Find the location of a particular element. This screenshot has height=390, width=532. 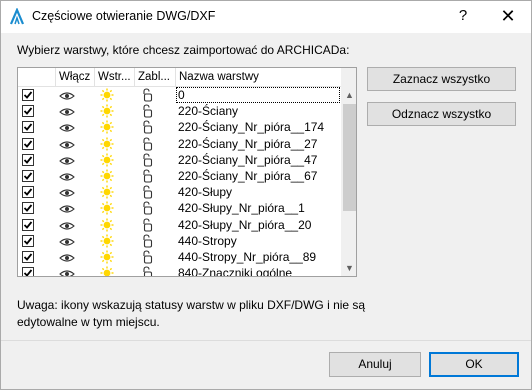

title-bar: Częściowe otwieranie DWG/DXF ? ✕ is located at coordinates (266, 17).